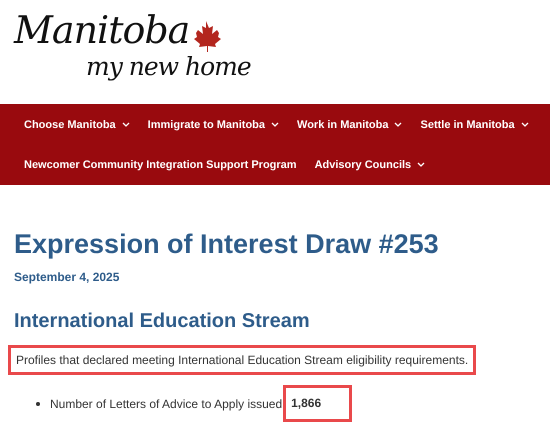 The width and height of the screenshot is (550, 440). Describe the element at coordinates (317, 403) in the screenshot. I see `letters-count: 1,866` at that location.